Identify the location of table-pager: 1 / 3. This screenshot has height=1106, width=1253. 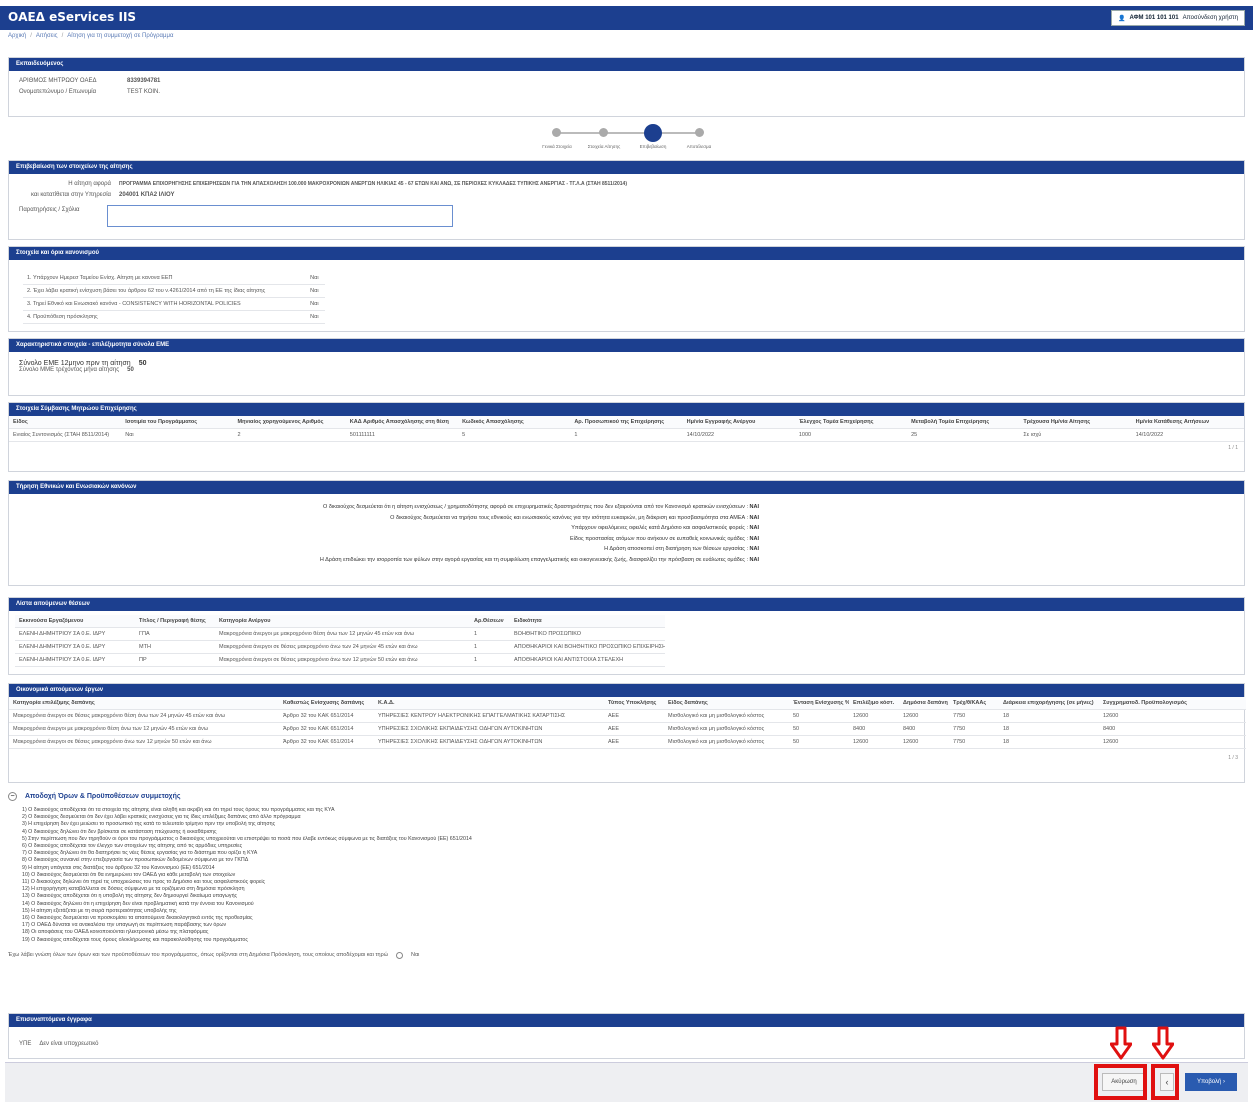
(626, 758).